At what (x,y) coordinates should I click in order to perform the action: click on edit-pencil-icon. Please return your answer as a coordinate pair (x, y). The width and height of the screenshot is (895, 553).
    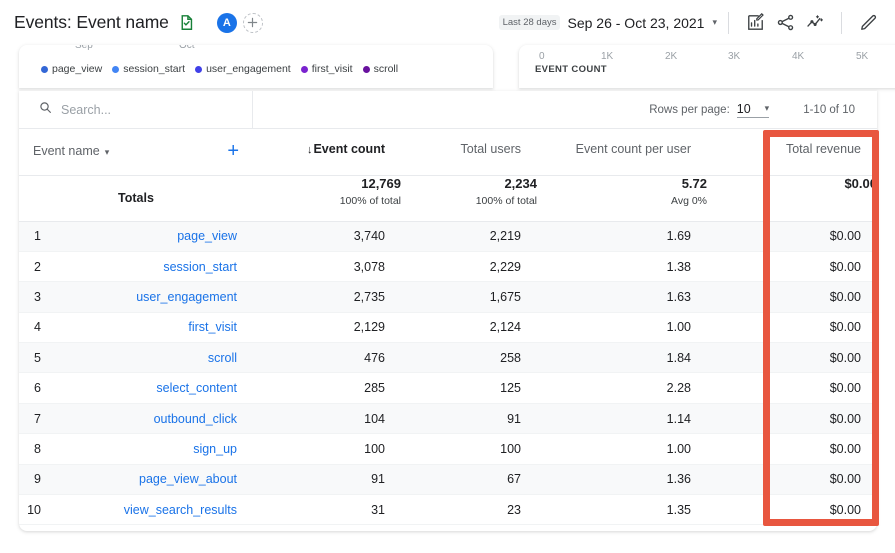
    Looking at the image, I should click on (868, 23).